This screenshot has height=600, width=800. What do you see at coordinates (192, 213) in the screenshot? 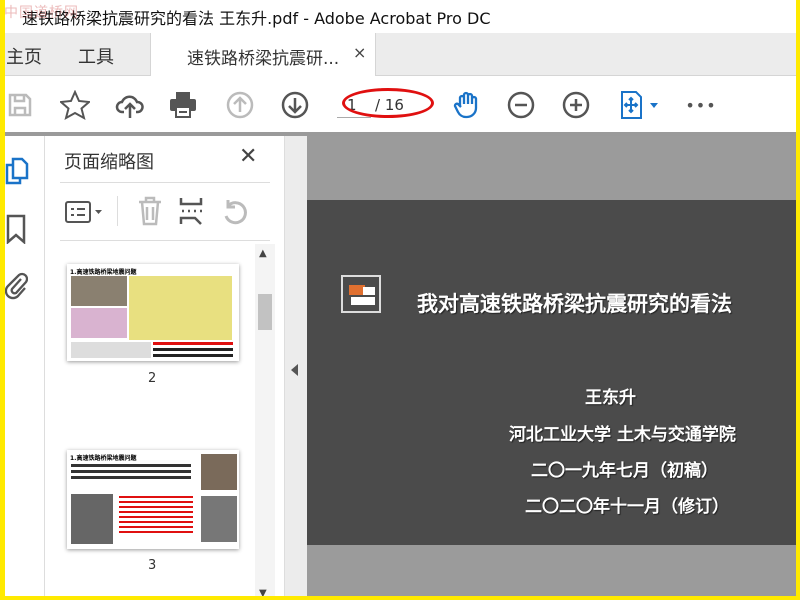
I see `insert-page-icon` at bounding box center [192, 213].